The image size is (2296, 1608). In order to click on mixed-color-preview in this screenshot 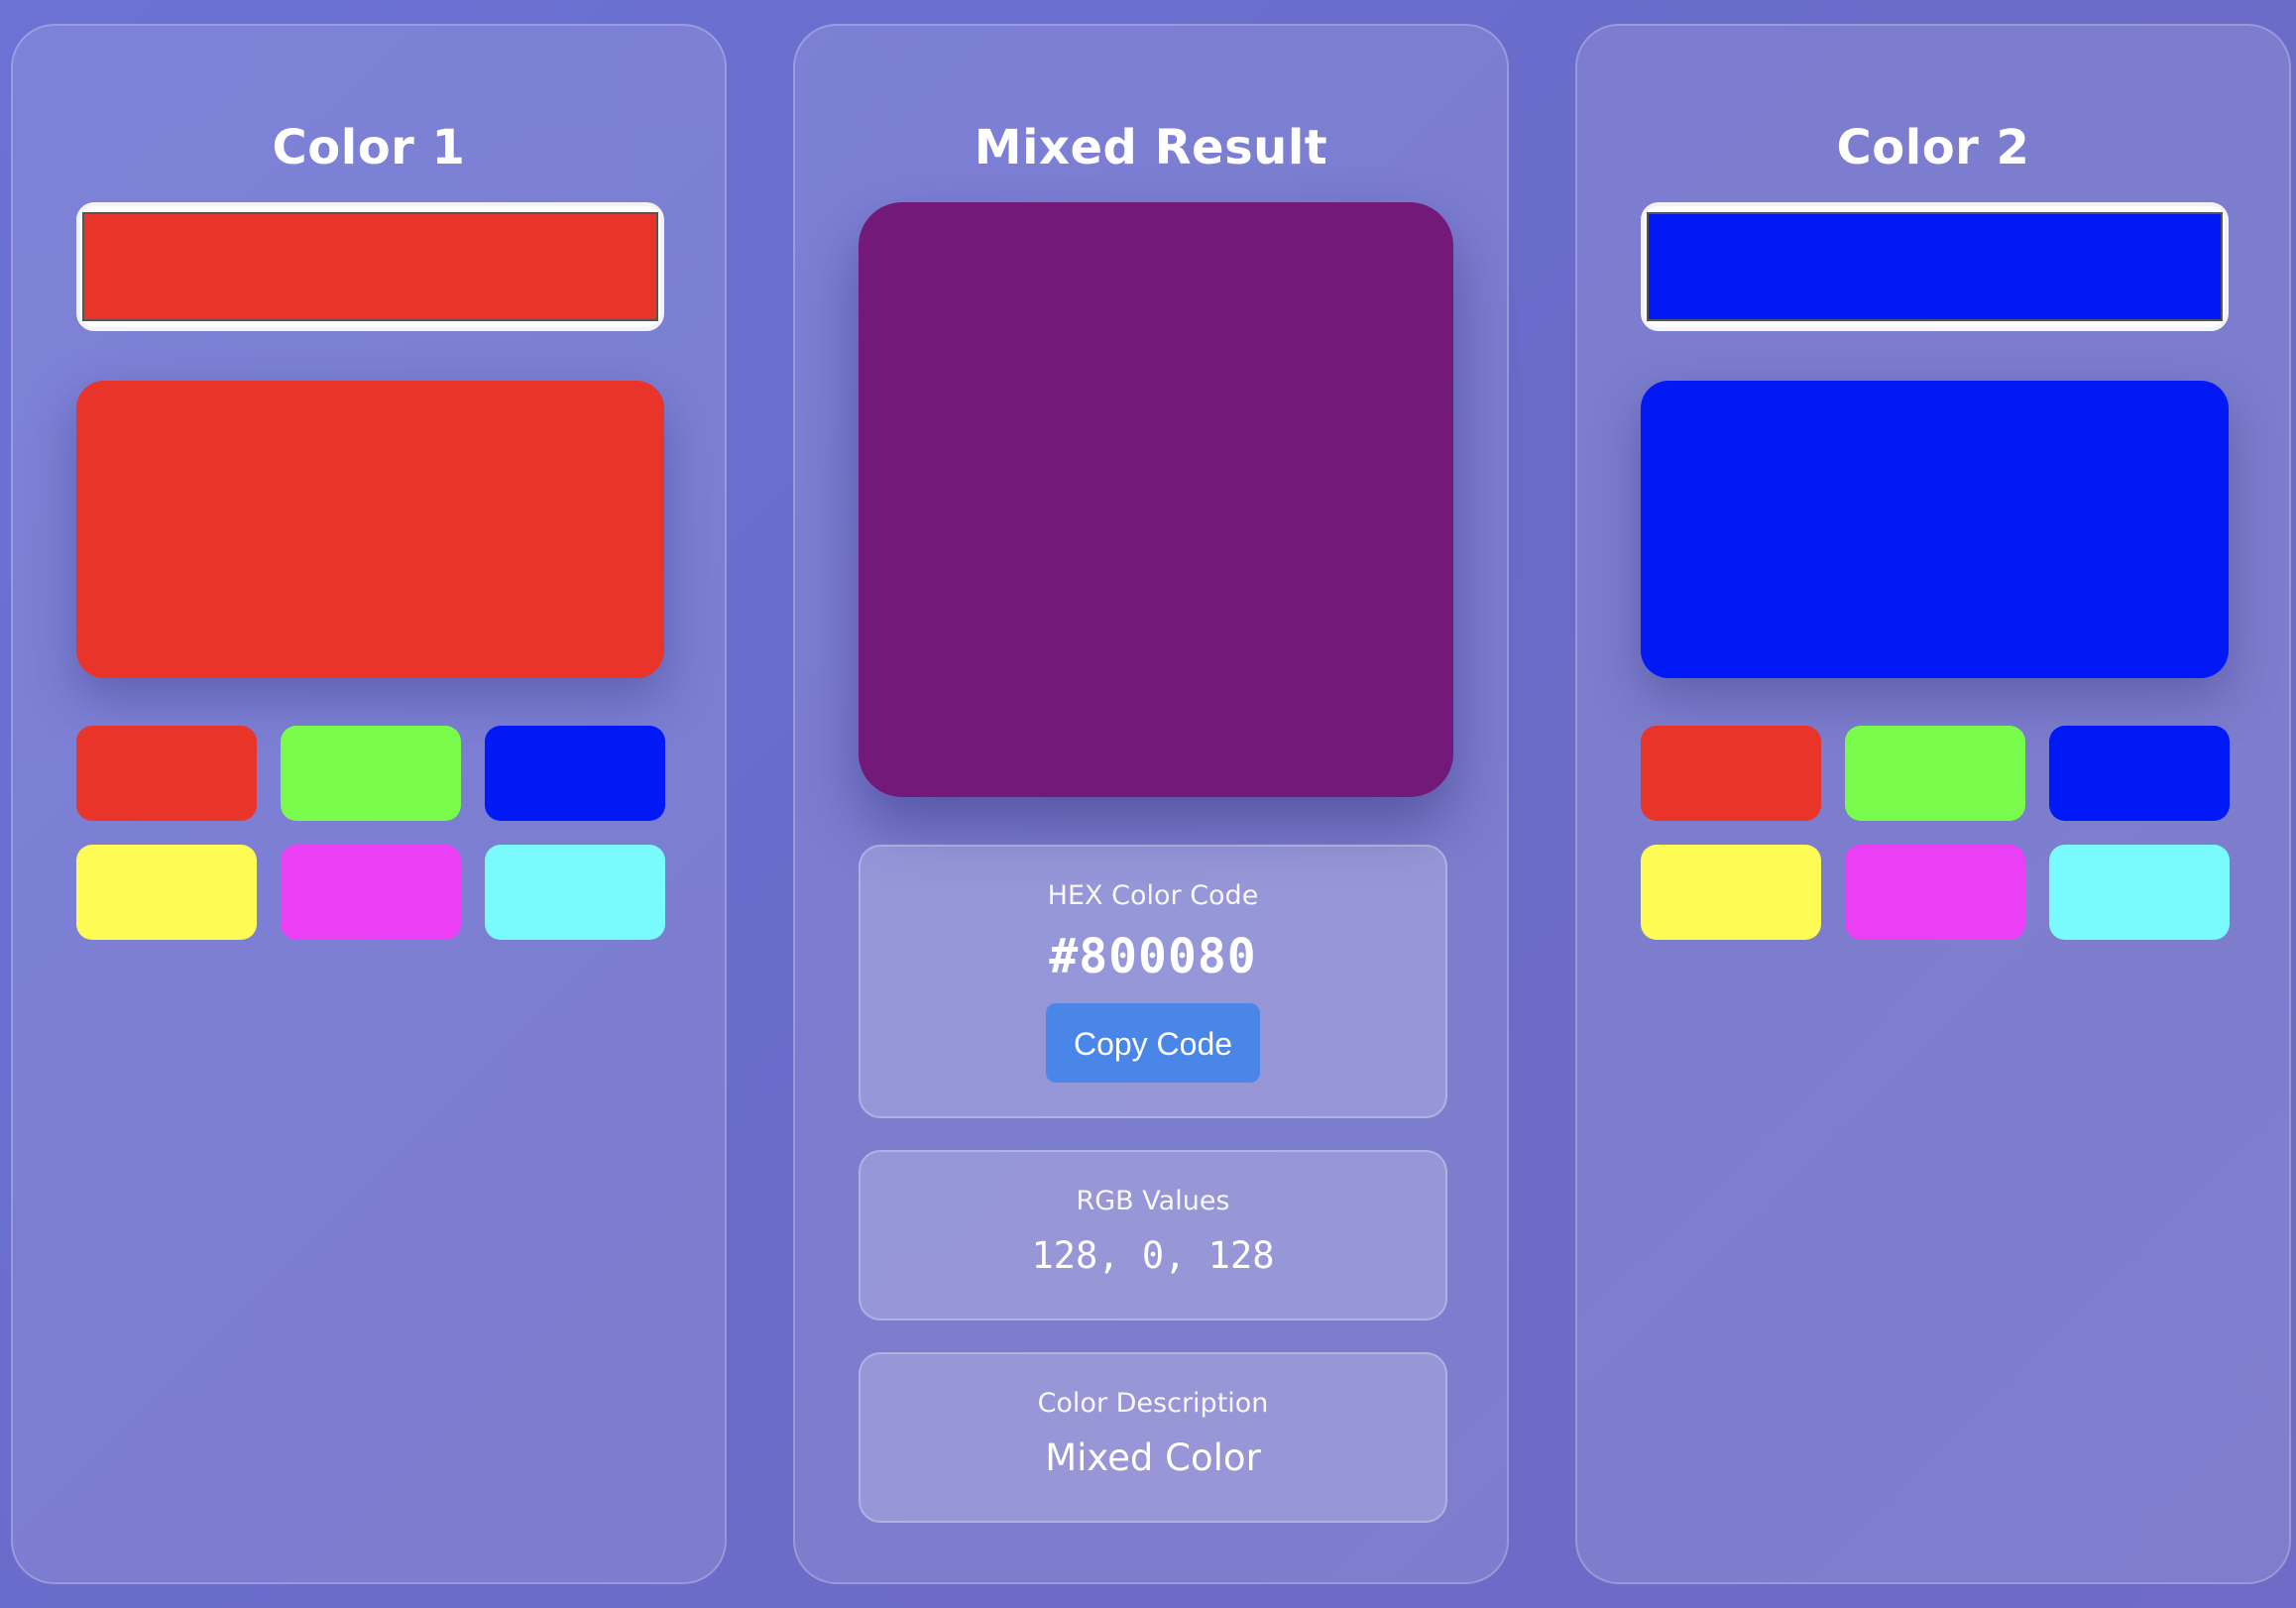, I will do `click(1156, 499)`.